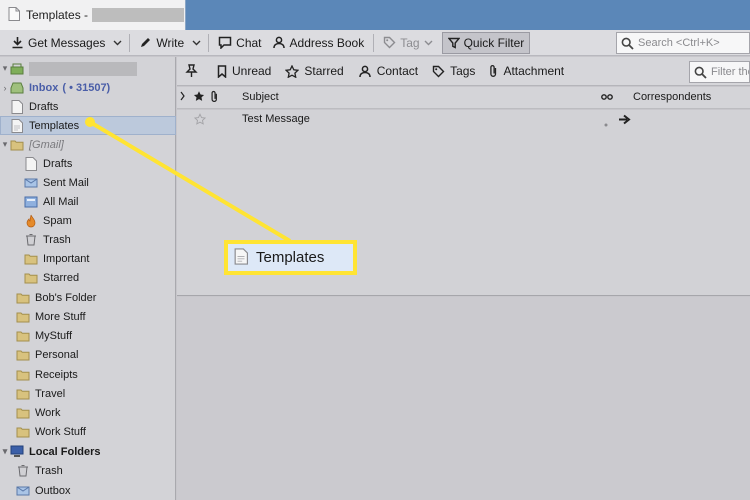  I want to click on filter-contact-button: Contact, so click(388, 71).